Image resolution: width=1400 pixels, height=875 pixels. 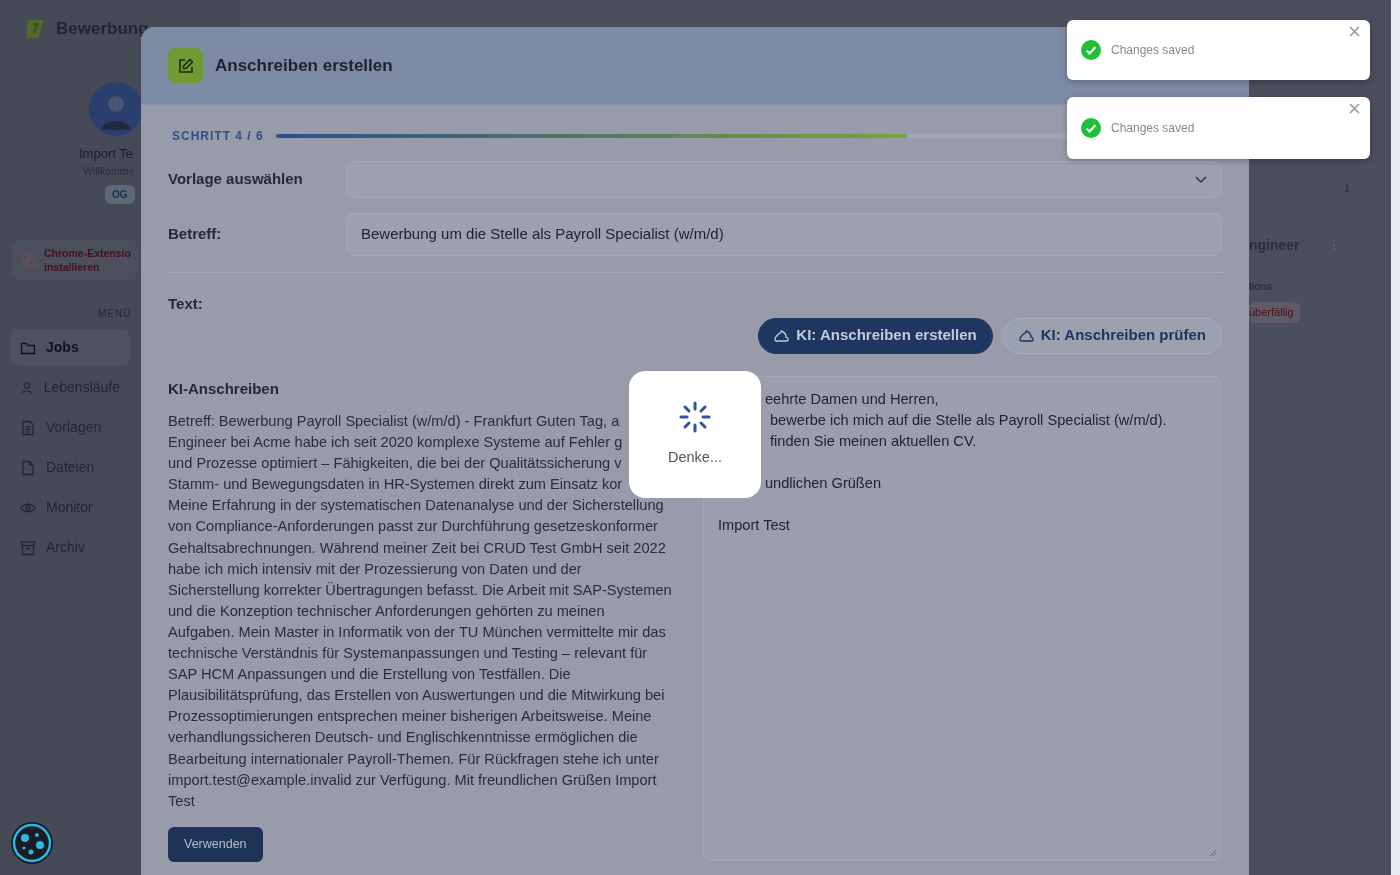 I want to click on field-label: Text:, so click(x=186, y=304).